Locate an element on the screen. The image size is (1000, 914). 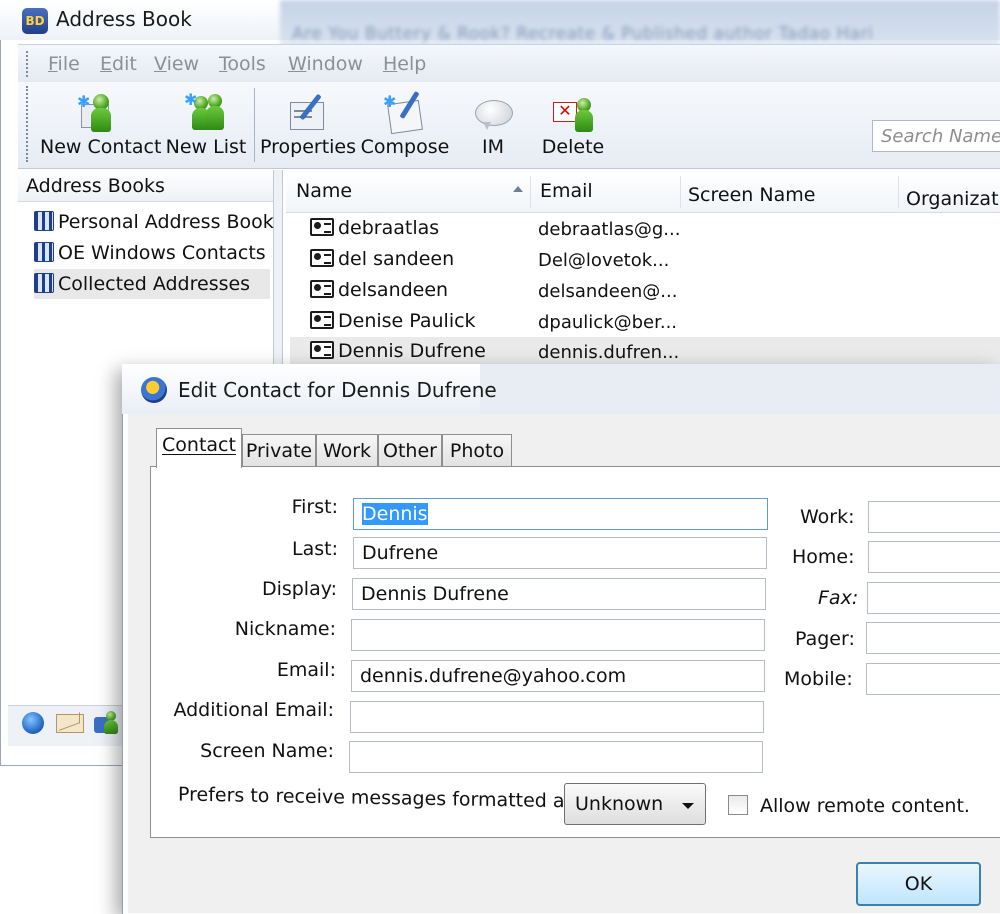
delete-label: Delete is located at coordinates (573, 147).